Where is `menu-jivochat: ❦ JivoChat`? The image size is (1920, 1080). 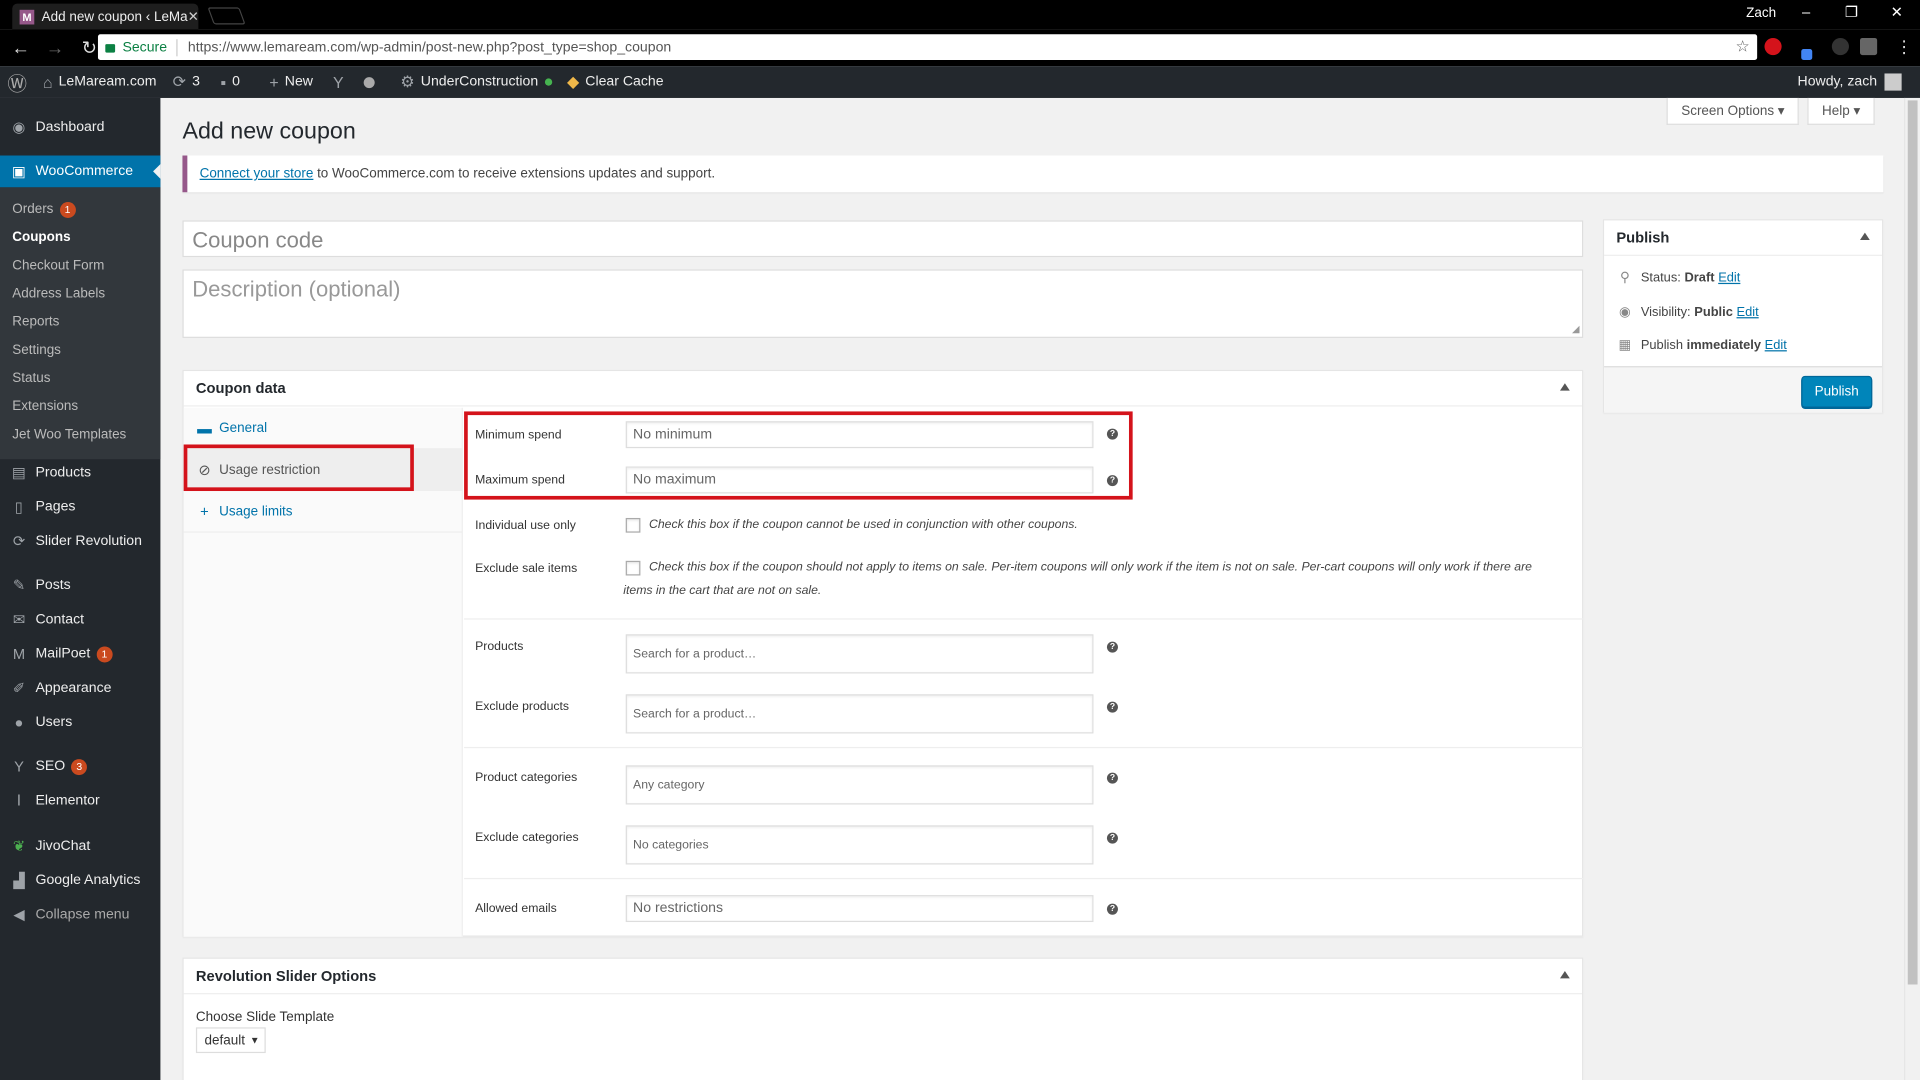
menu-jivochat: ❦ JivoChat is located at coordinates (80, 846).